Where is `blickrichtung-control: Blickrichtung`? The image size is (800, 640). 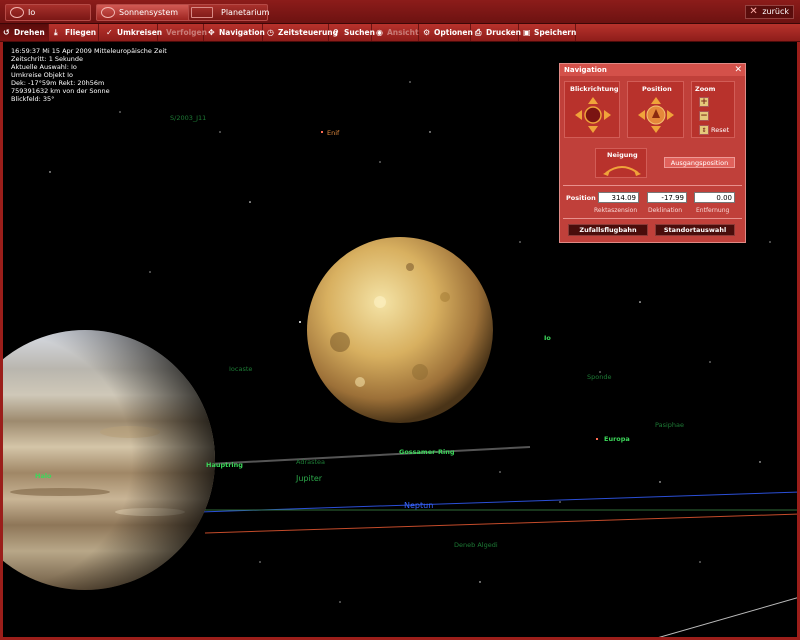
blickrichtung-control: Blickrichtung is located at coordinates (592, 109).